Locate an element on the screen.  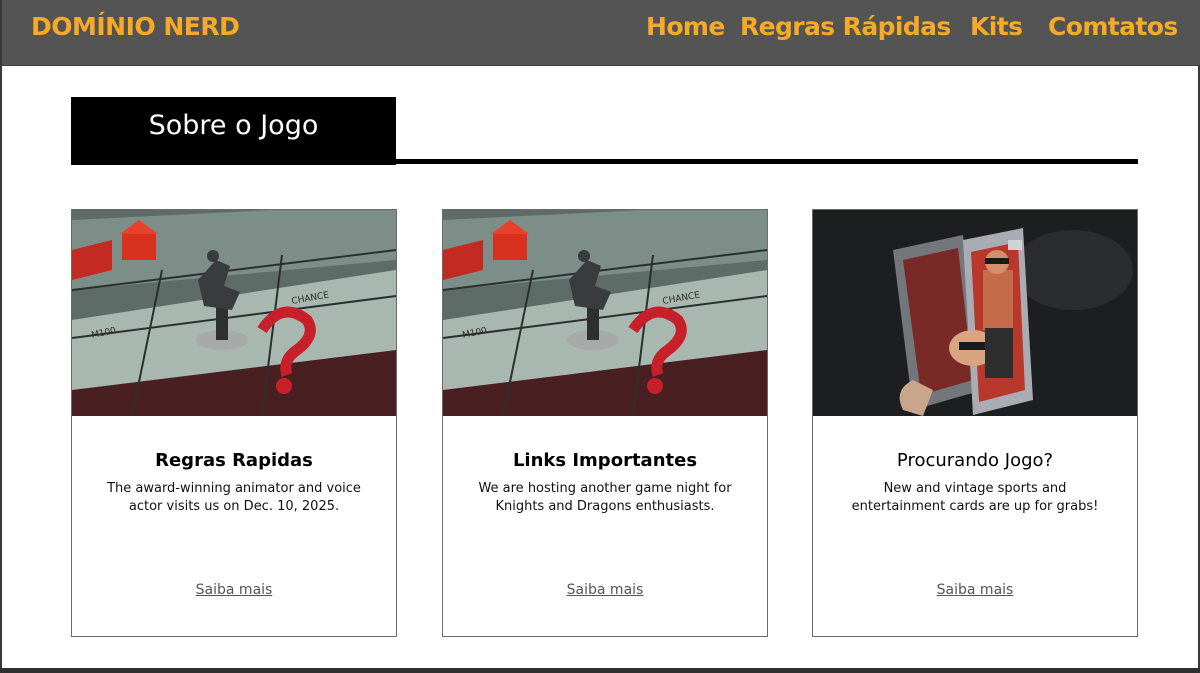
nav-link-kits: Kits is located at coordinates (996, 26).